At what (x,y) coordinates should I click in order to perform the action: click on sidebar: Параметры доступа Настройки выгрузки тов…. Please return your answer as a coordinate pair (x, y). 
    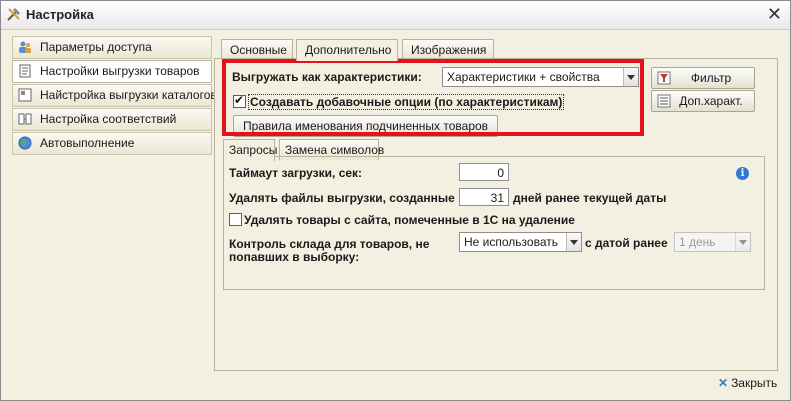
    Looking at the image, I should click on (114, 96).